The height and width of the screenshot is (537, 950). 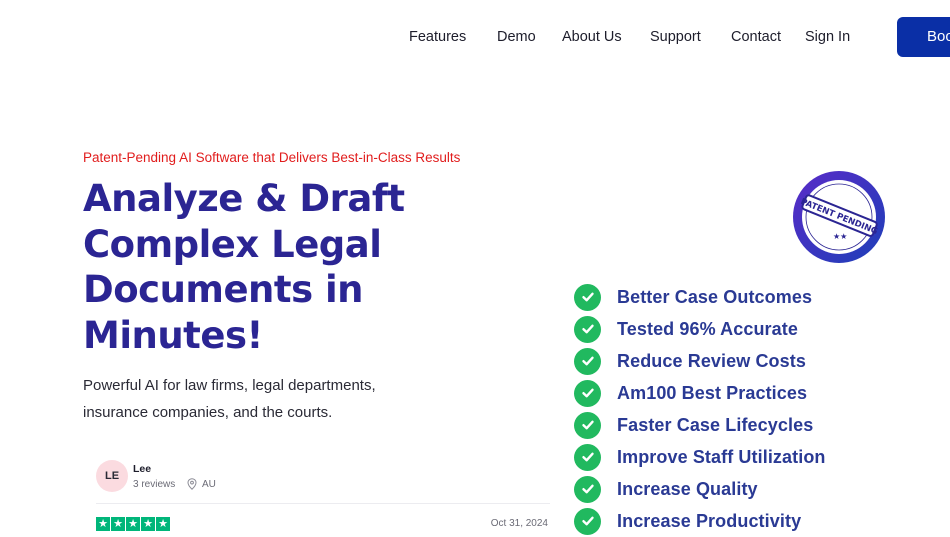 I want to click on star-rating: ★ ★ ★ ★ ★, so click(x=133, y=524).